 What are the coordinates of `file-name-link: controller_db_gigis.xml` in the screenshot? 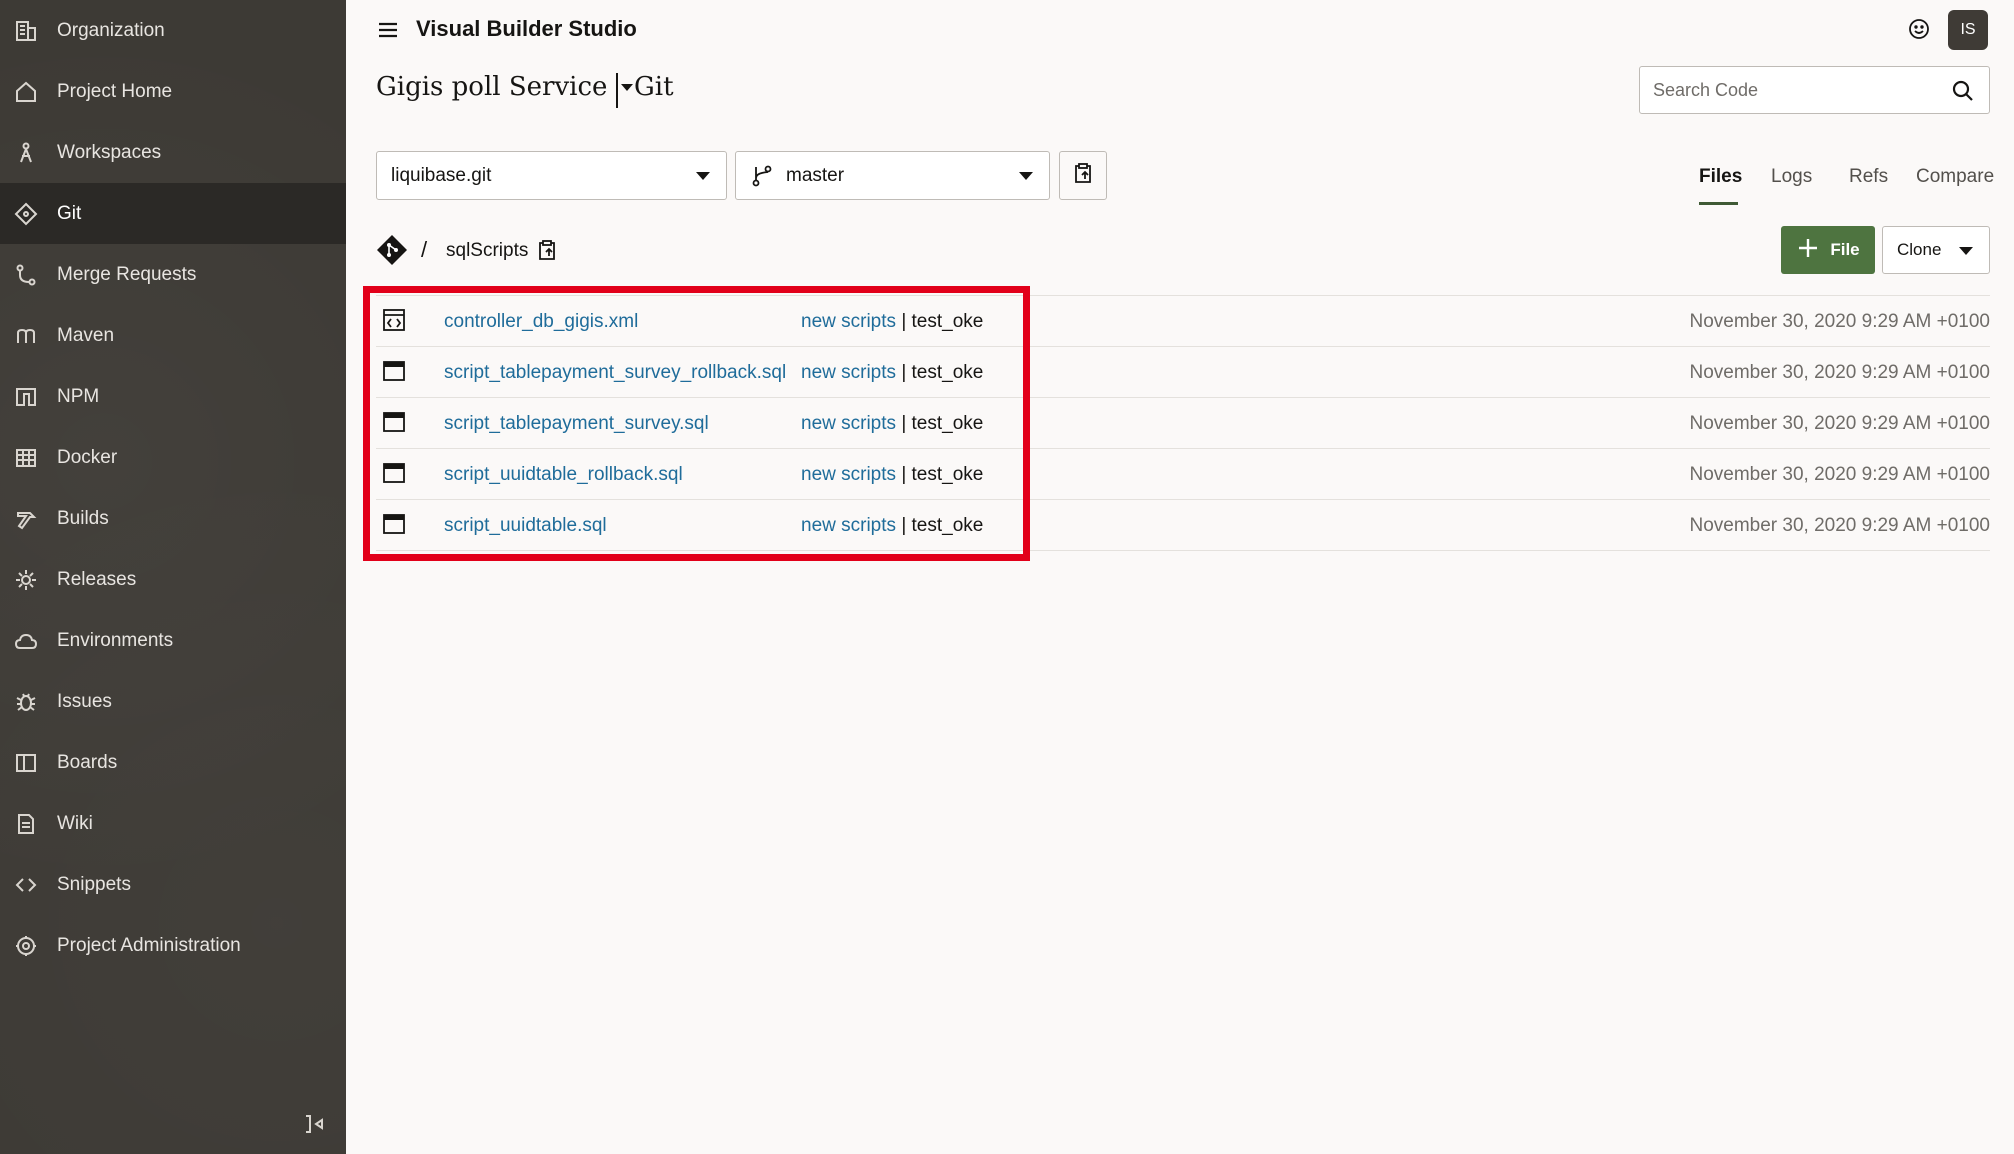 It's located at (541, 322).